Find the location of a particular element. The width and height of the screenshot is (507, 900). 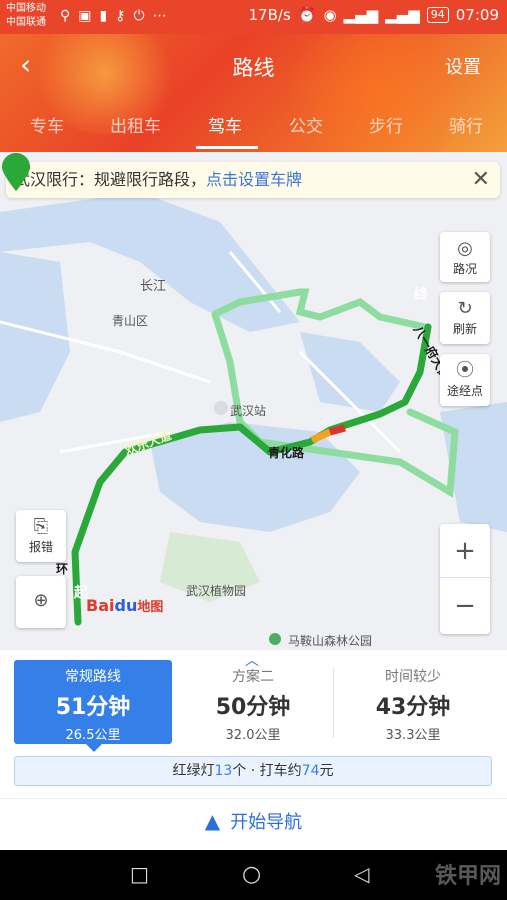

traffic-light-count: 13 is located at coordinates (223, 771).